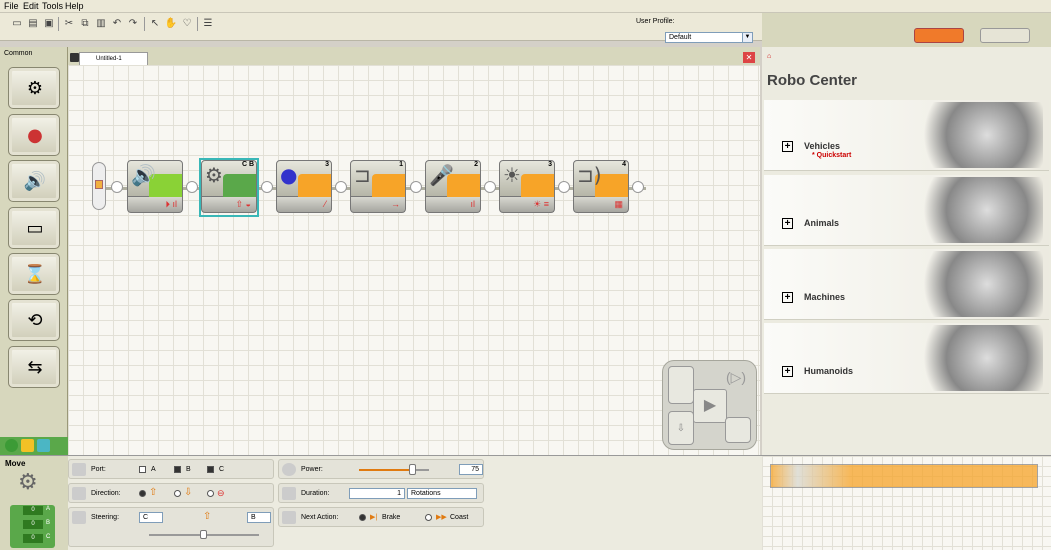 The height and width of the screenshot is (550, 1051). Describe the element at coordinates (34, 88) in the screenshot. I see `palette-move-block: ⚙` at that location.